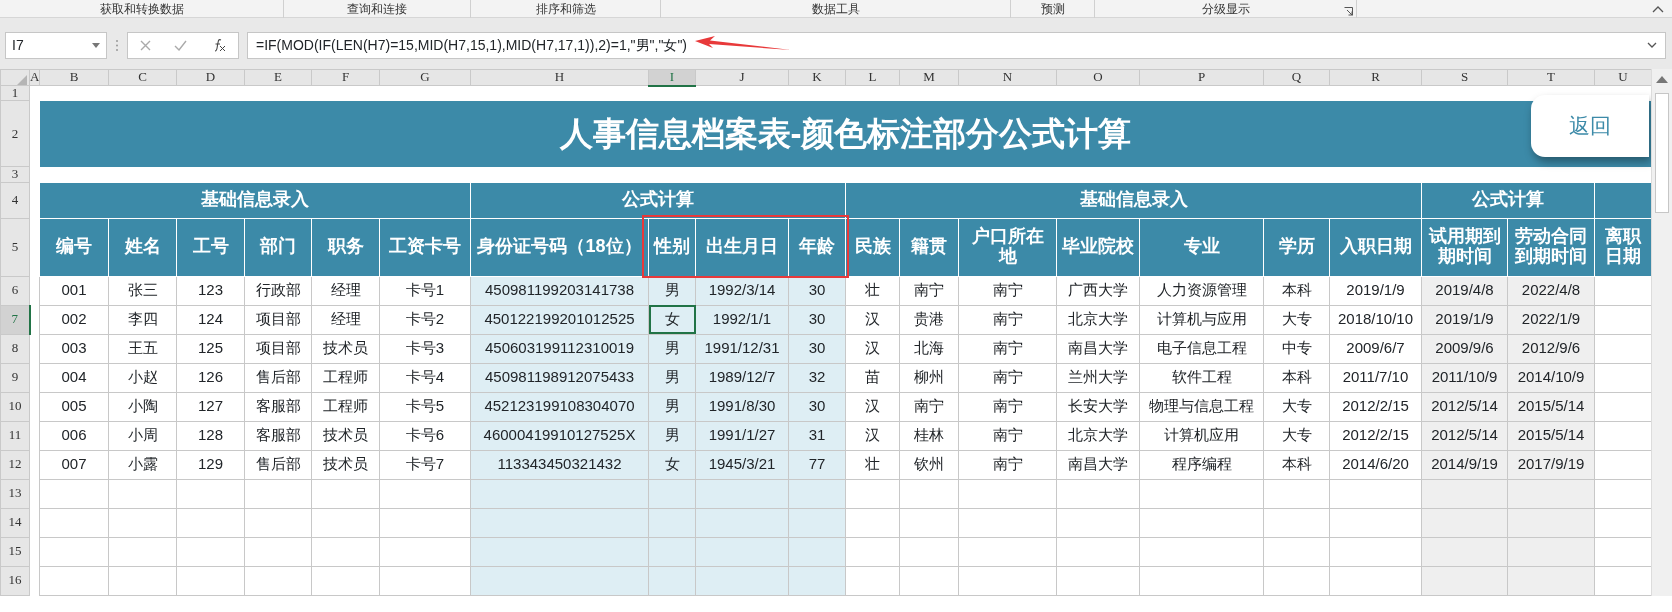 The height and width of the screenshot is (612, 1672). What do you see at coordinates (142, 77) in the screenshot?
I see `column-letter: C` at bounding box center [142, 77].